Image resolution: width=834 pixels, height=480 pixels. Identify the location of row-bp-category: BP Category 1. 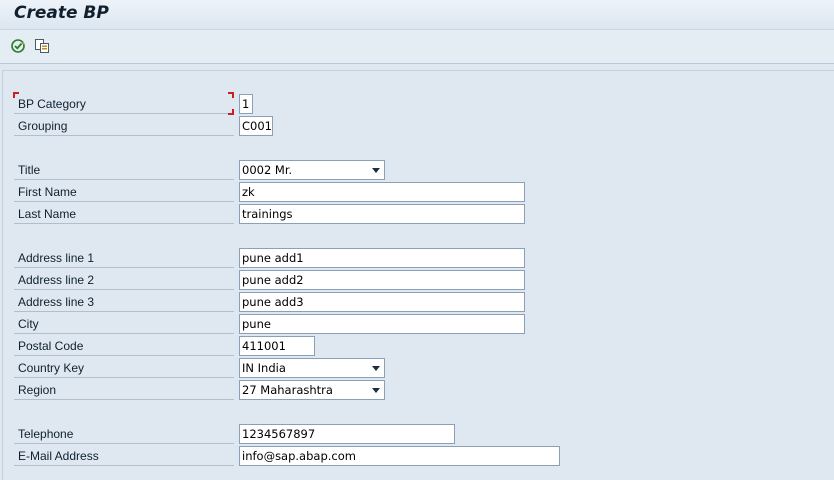
(423, 103).